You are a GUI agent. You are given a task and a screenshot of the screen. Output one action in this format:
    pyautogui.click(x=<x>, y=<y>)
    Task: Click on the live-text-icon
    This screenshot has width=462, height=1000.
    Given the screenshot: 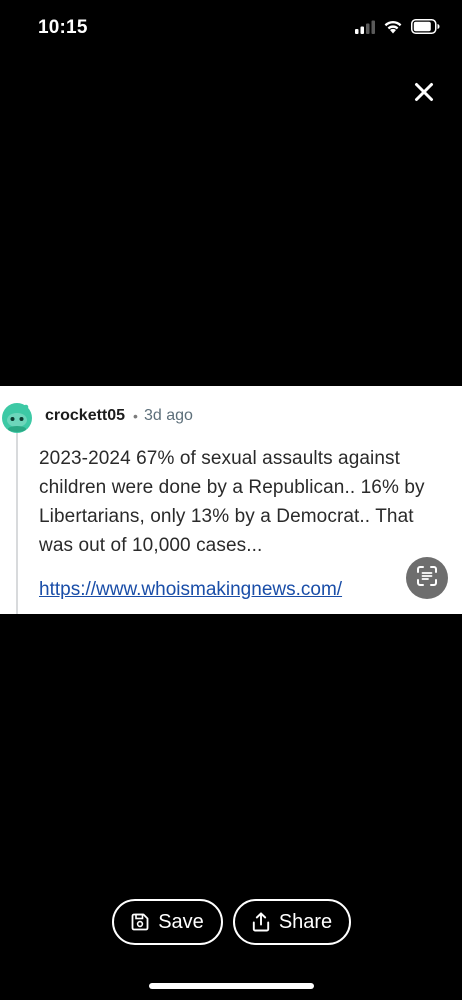 What is the action you would take?
    pyautogui.click(x=427, y=578)
    